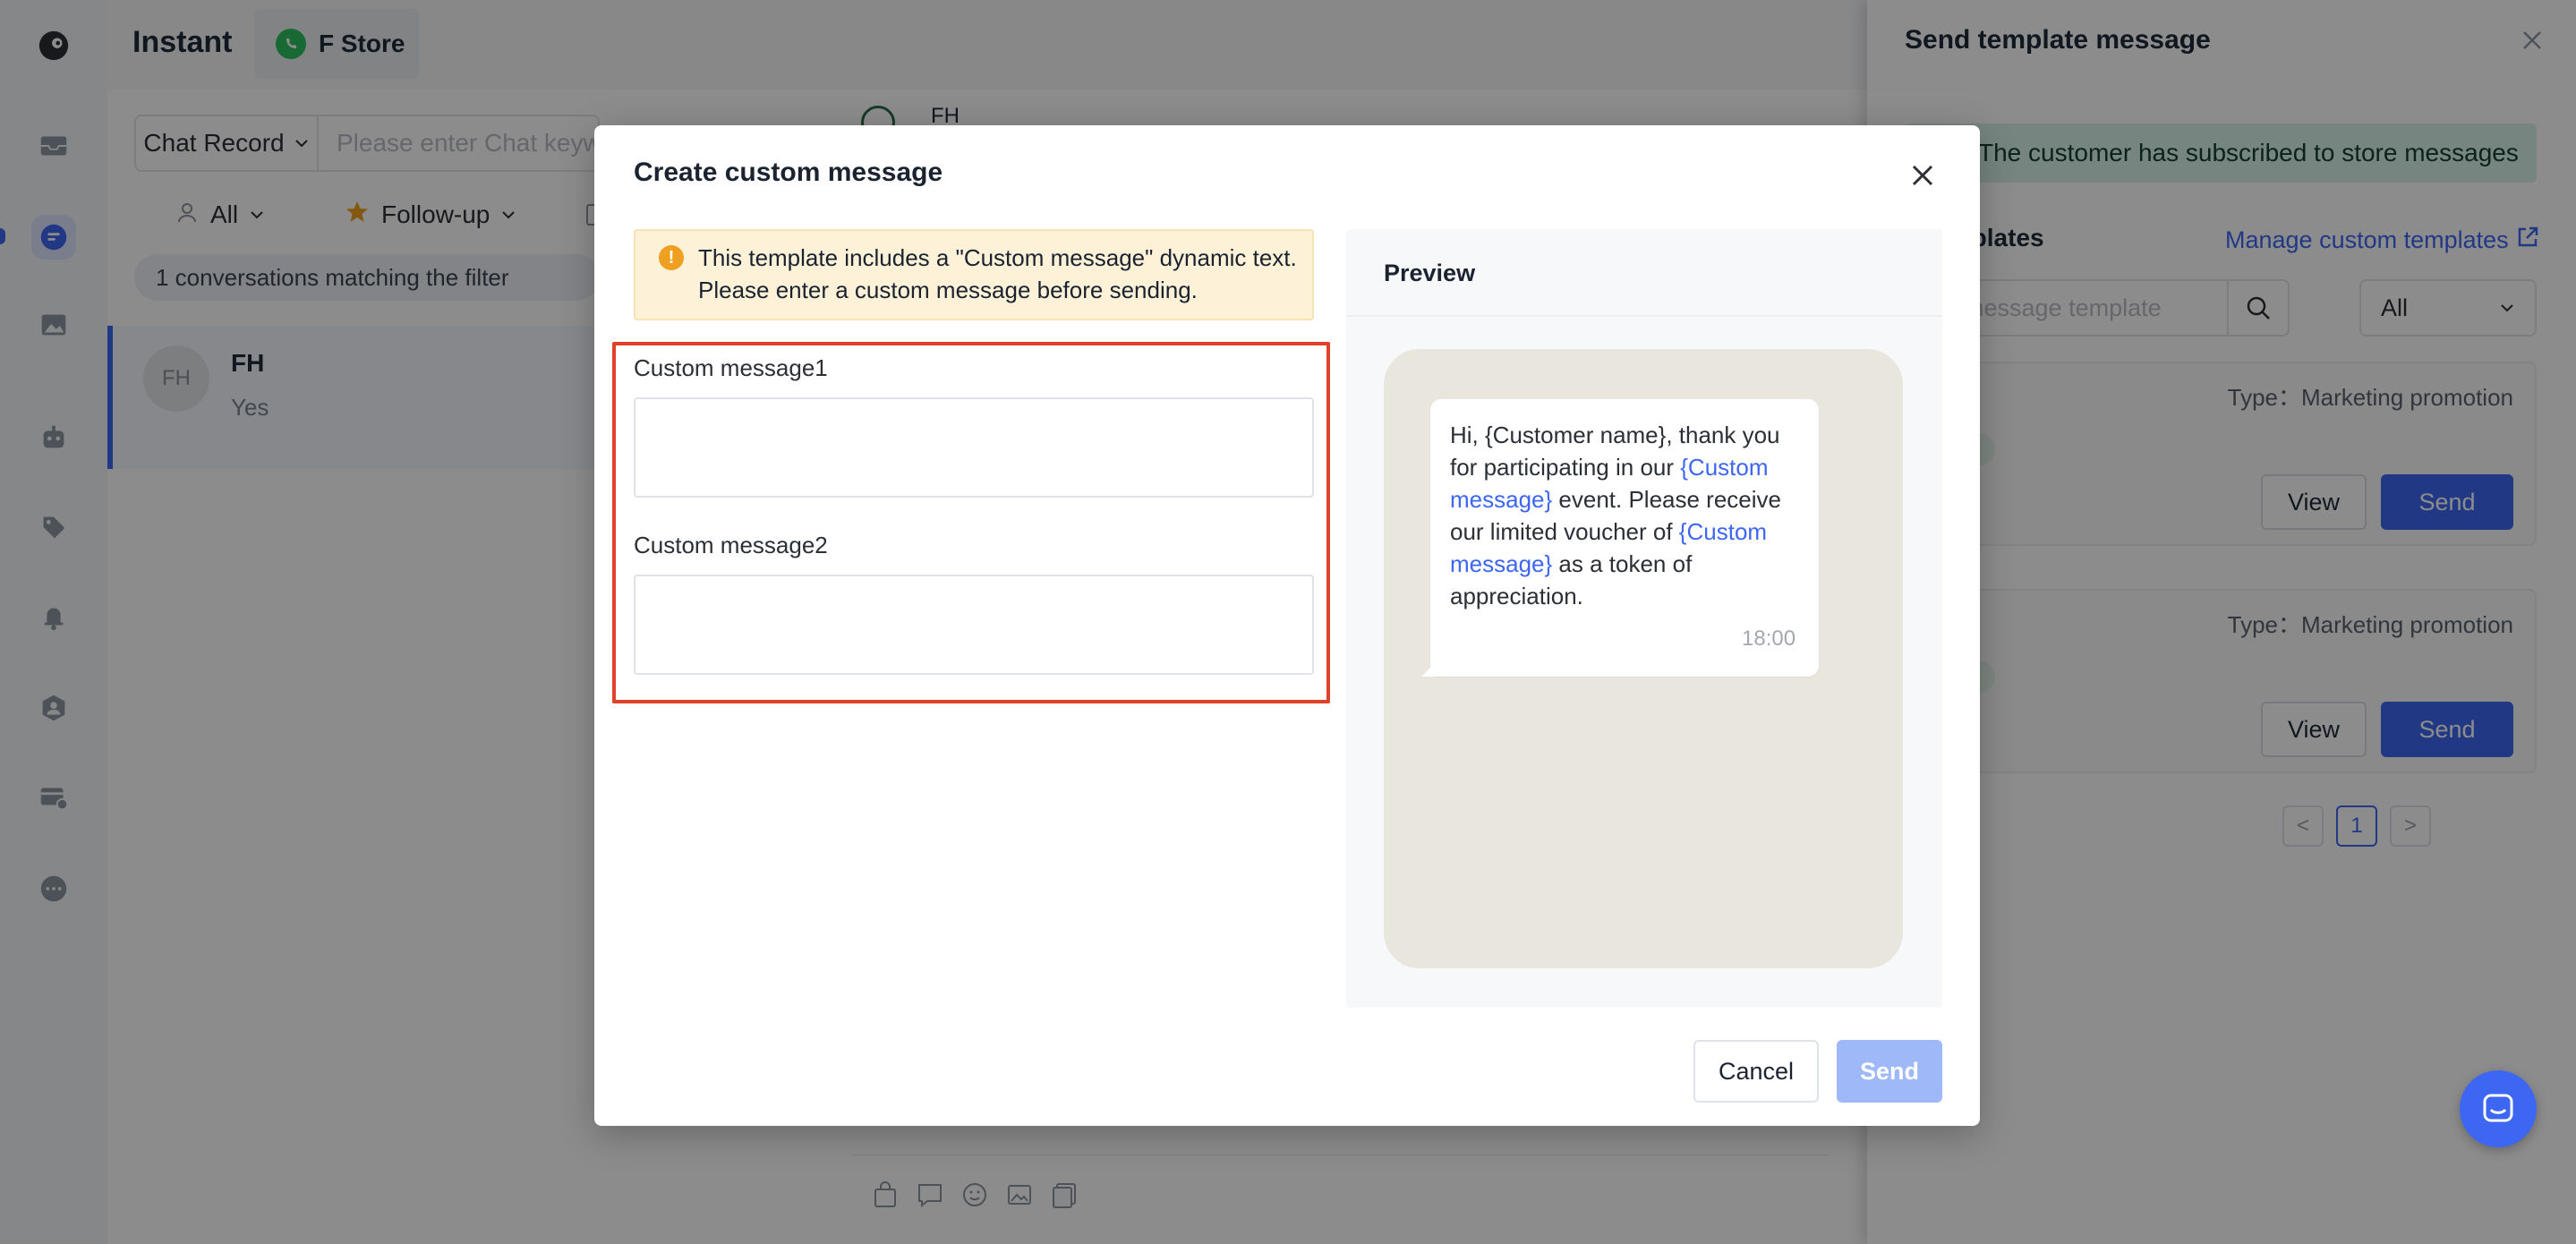 This screenshot has height=1244, width=2576. What do you see at coordinates (1756, 1072) in the screenshot?
I see `cancel-button: Cancel` at bounding box center [1756, 1072].